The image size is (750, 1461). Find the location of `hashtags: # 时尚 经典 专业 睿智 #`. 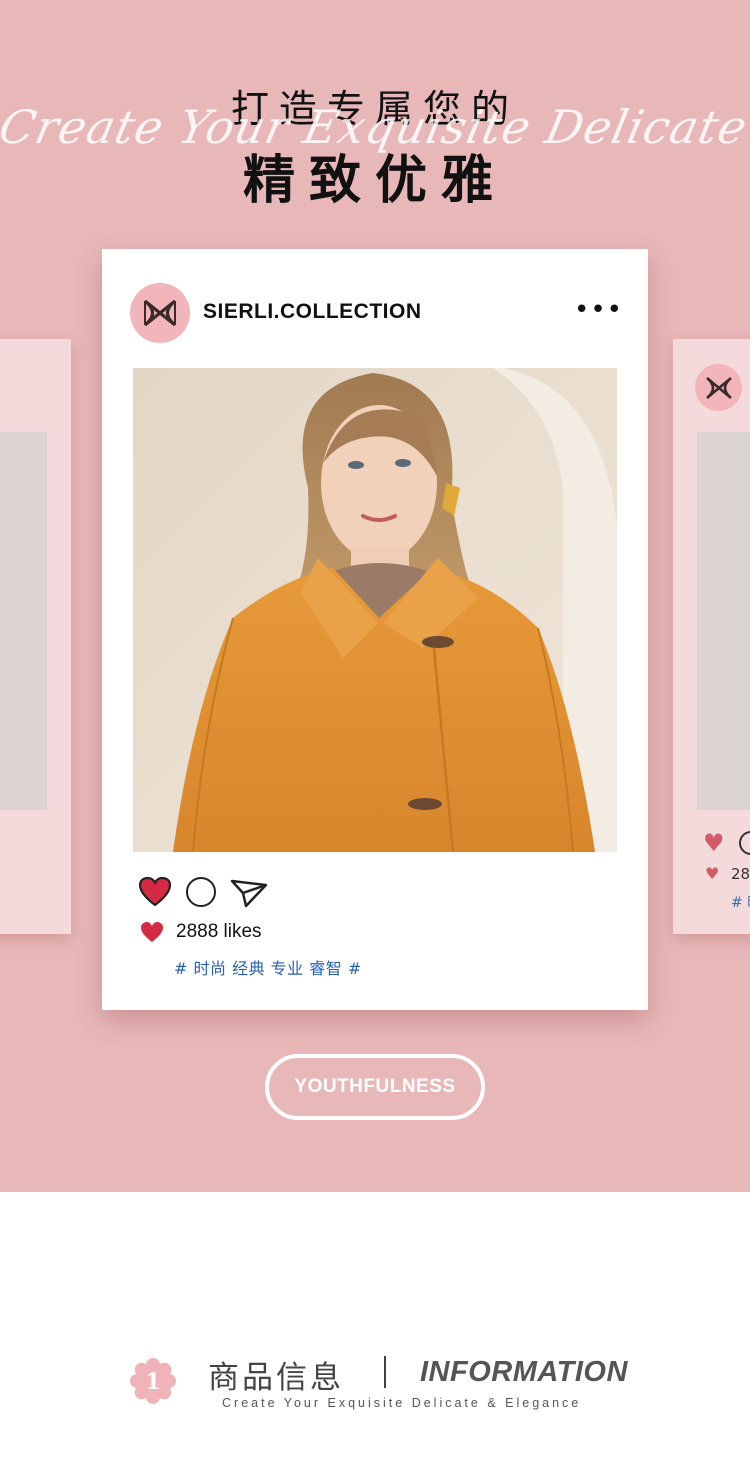

hashtags: # 时尚 经典 专业 睿智 # is located at coordinates (268, 967).